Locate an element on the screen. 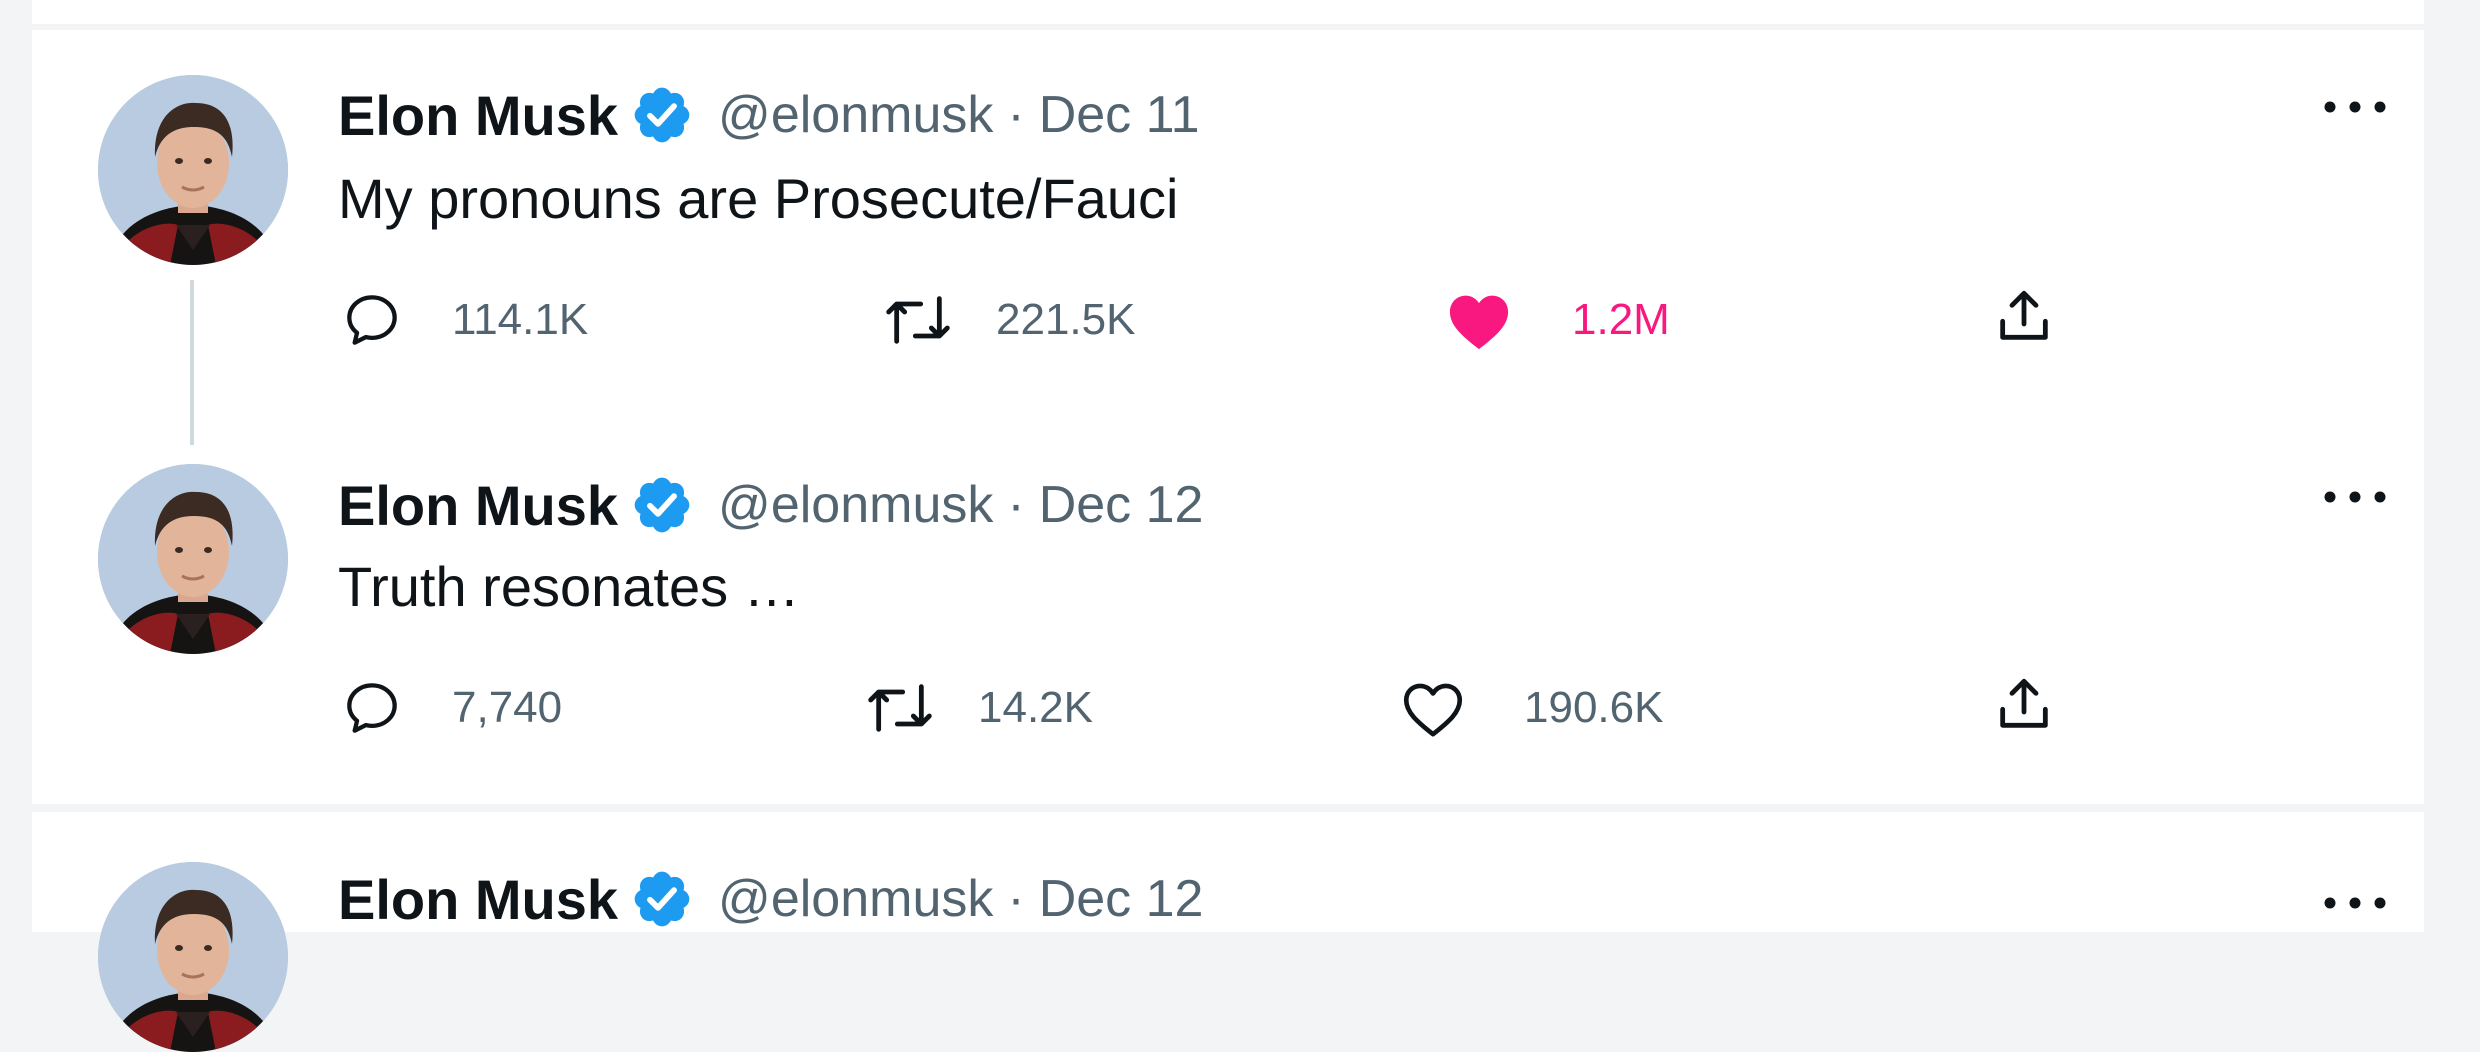 The image size is (2480, 1052). like-count: 190.6K is located at coordinates (1594, 707).